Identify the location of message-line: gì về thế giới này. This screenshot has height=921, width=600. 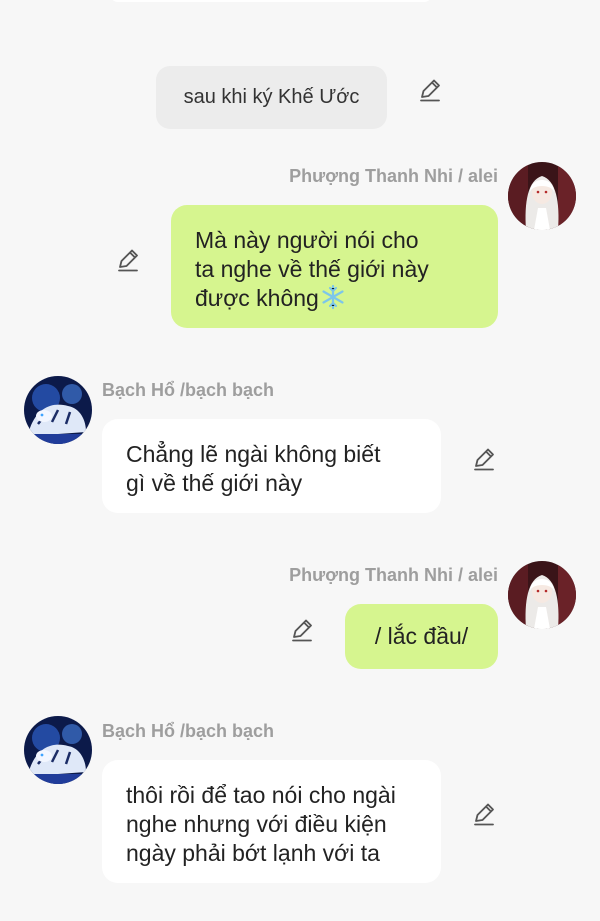
(214, 483).